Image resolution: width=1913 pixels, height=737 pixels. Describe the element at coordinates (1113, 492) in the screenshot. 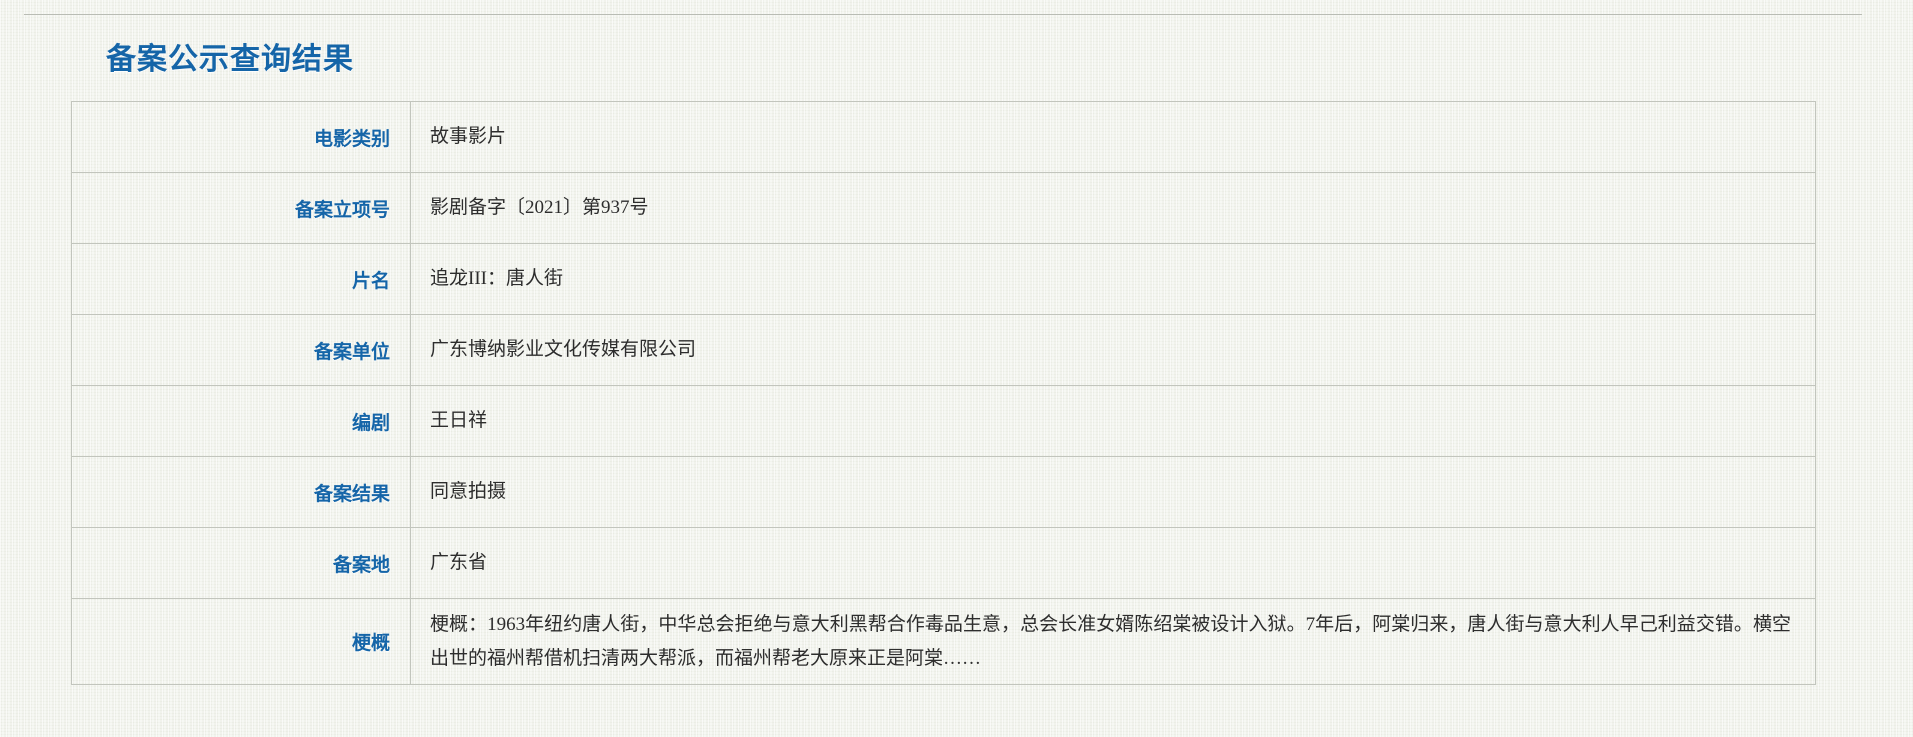

I see `row-value-filing-result: 同意拍摄` at that location.